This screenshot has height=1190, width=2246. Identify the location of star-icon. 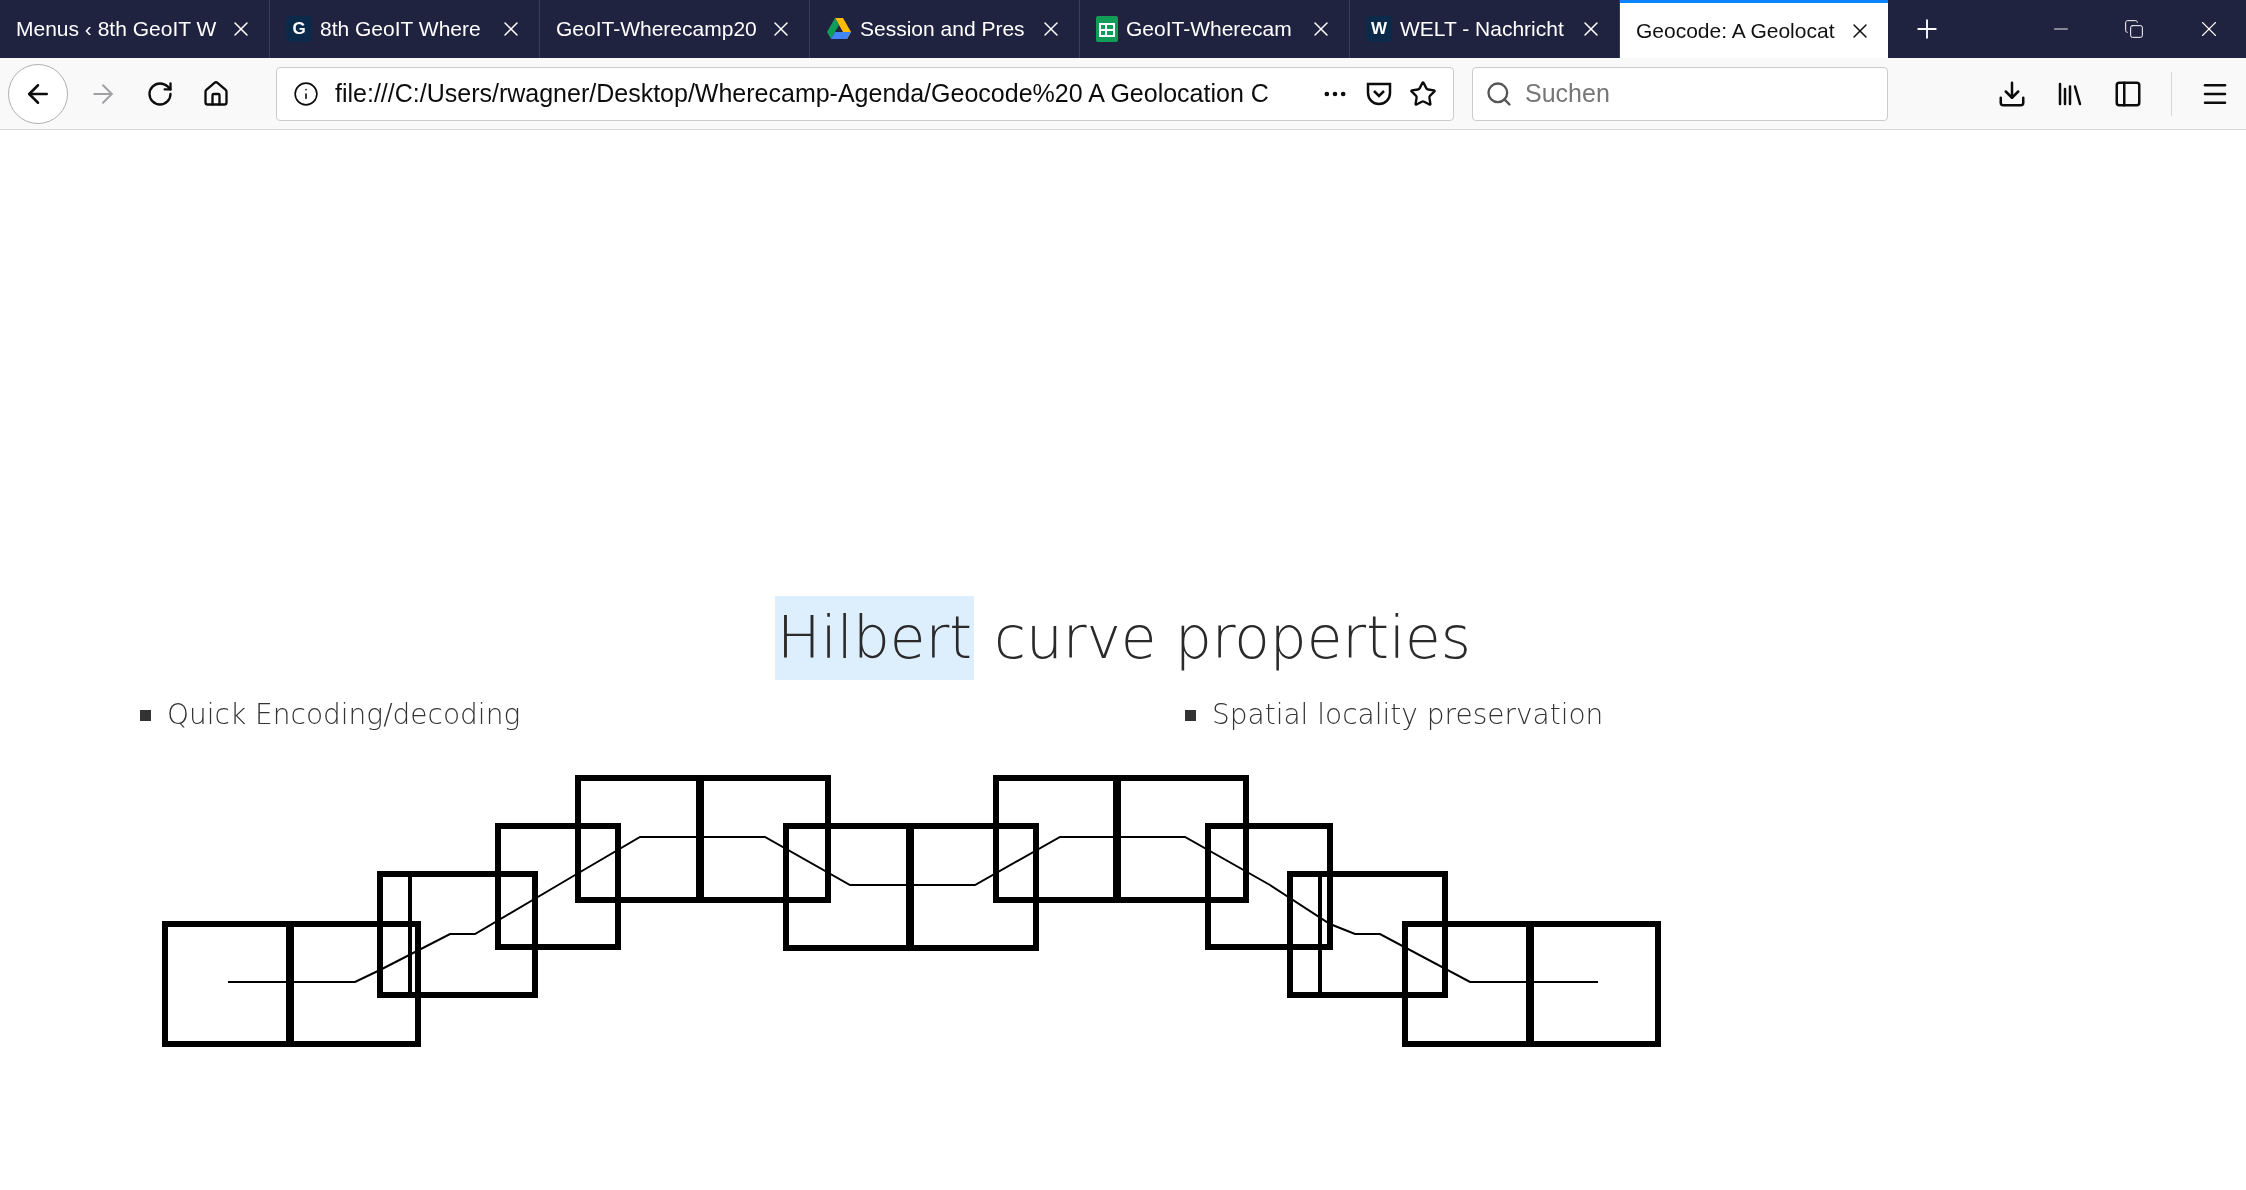
(1423, 93).